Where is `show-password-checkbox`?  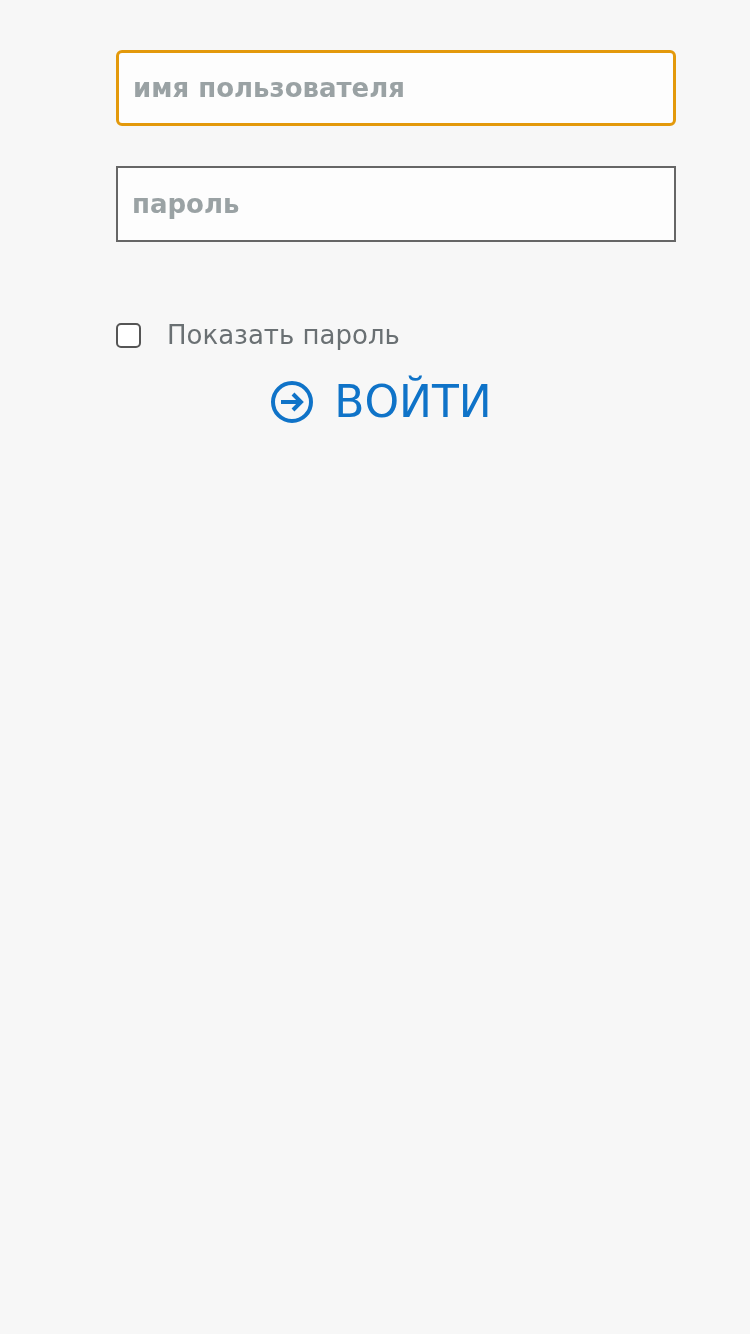
show-password-checkbox is located at coordinates (128, 335).